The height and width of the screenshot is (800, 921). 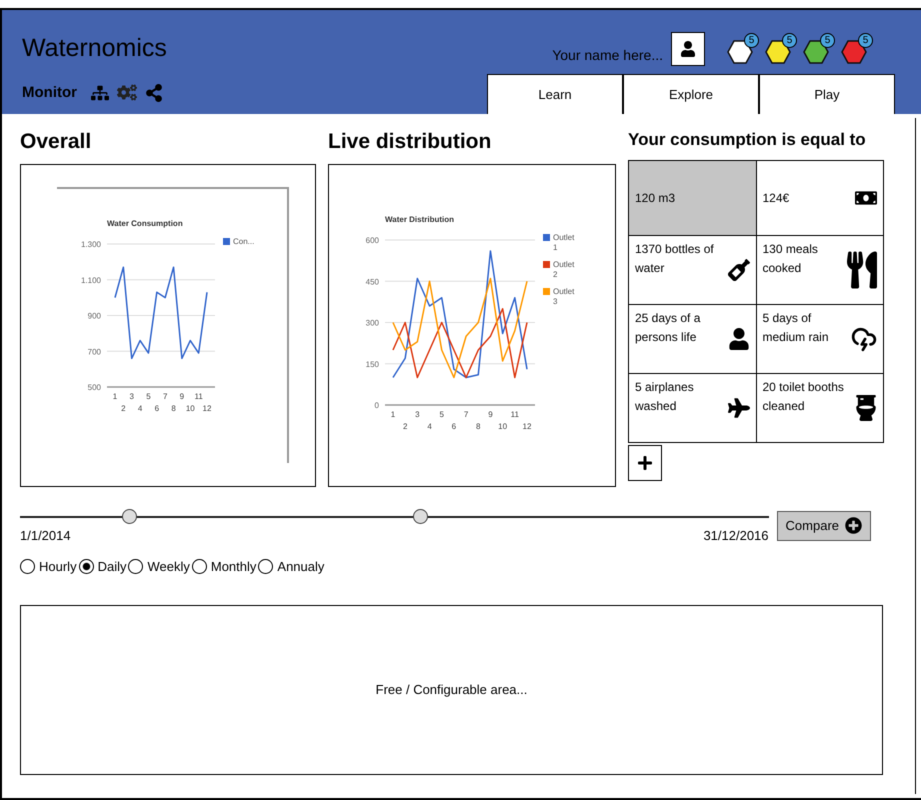 I want to click on avatar-button, so click(x=688, y=49).